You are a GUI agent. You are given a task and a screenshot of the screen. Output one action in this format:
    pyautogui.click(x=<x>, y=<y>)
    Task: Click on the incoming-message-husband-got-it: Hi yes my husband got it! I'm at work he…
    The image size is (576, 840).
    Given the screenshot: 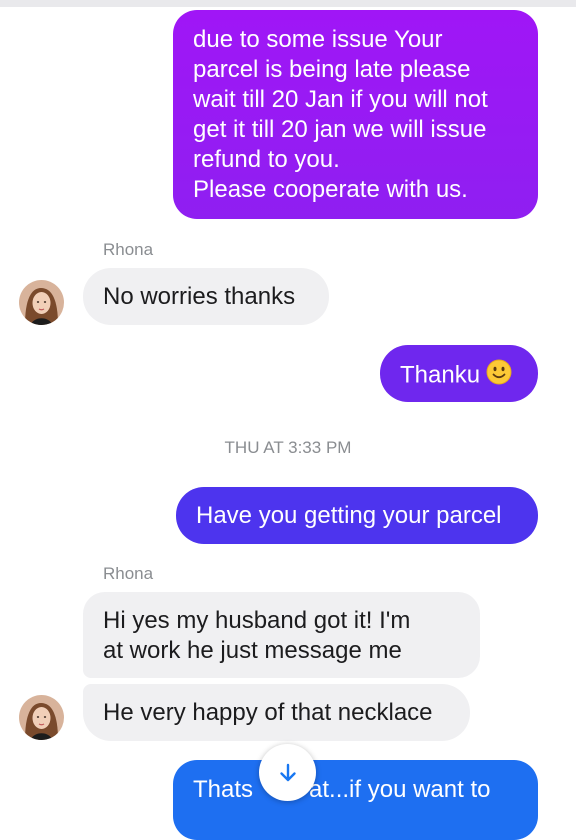 What is the action you would take?
    pyautogui.click(x=281, y=635)
    